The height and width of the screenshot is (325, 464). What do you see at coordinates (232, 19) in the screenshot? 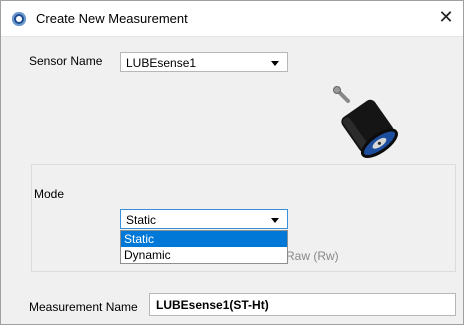
I see `title-bar: Create New Measurement ✕` at bounding box center [232, 19].